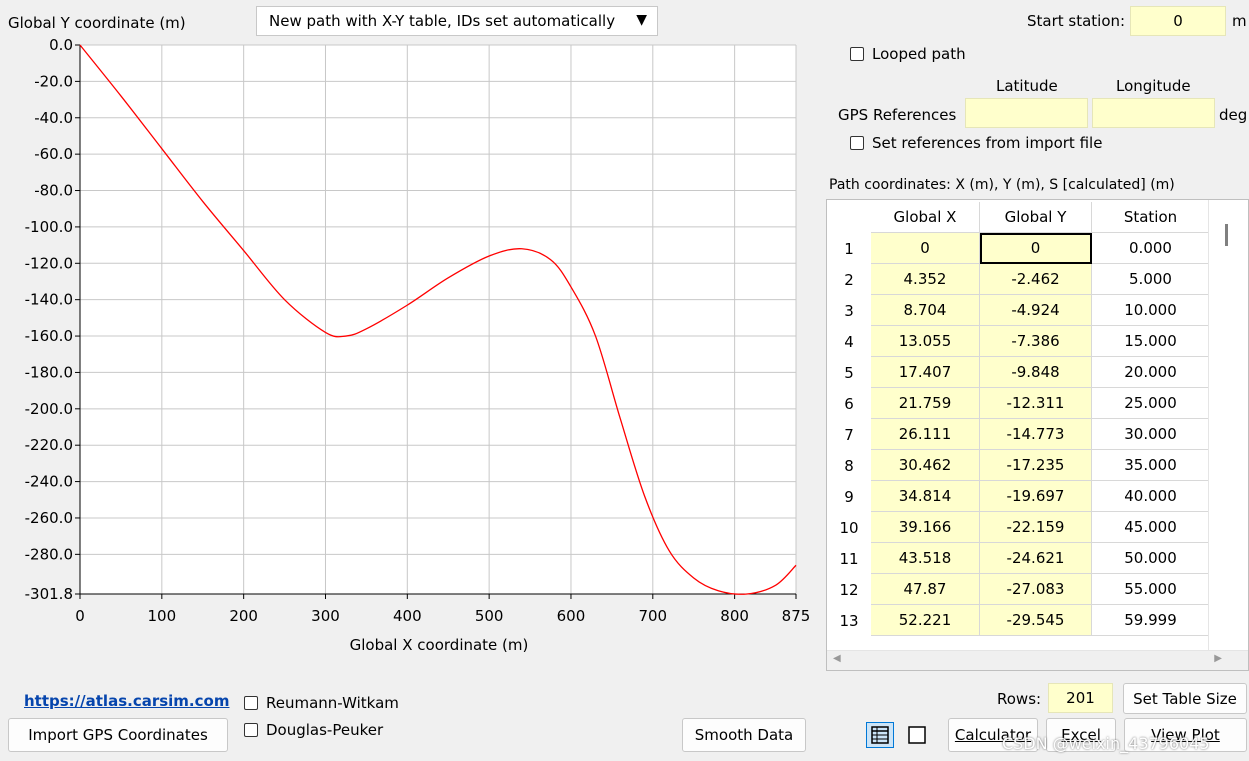  I want to click on table-scroll-thumb, so click(1226, 235).